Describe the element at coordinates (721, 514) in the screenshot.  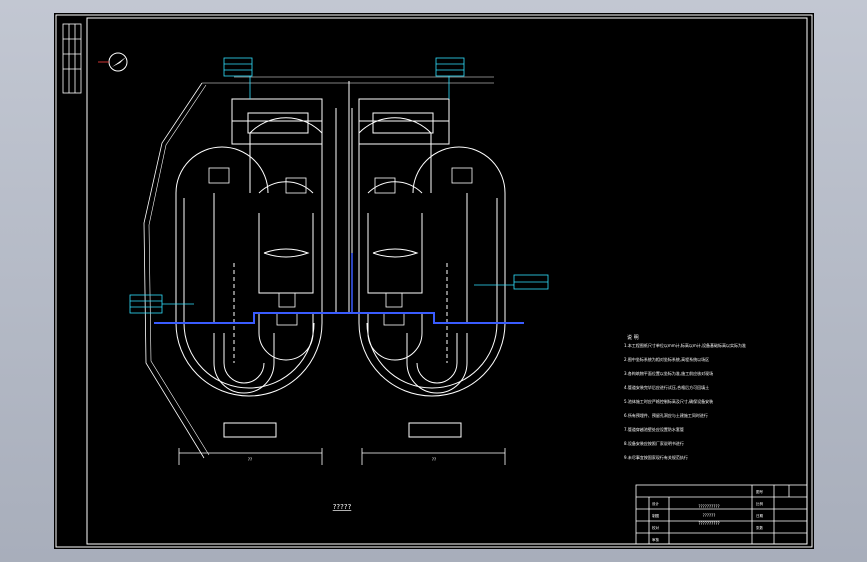
I see `title-block` at that location.